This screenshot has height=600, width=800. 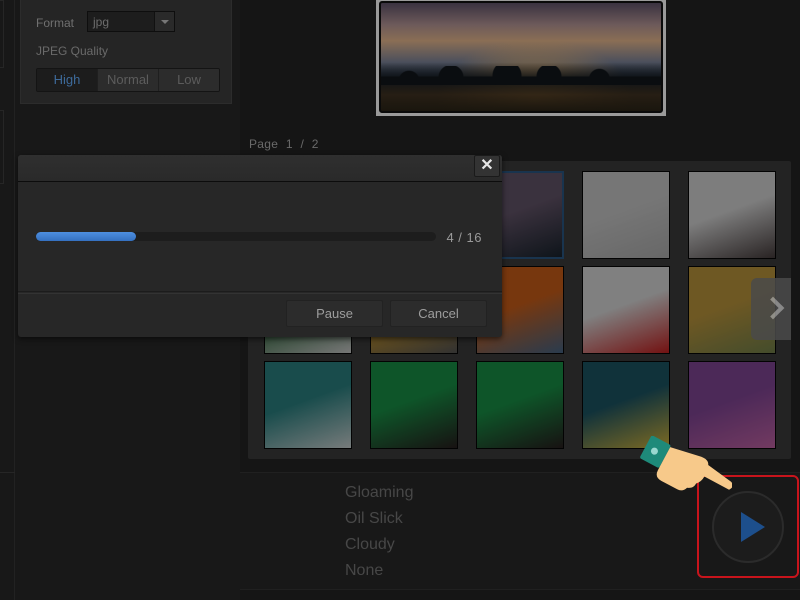 I want to click on quality-low-button: Low, so click(x=189, y=80).